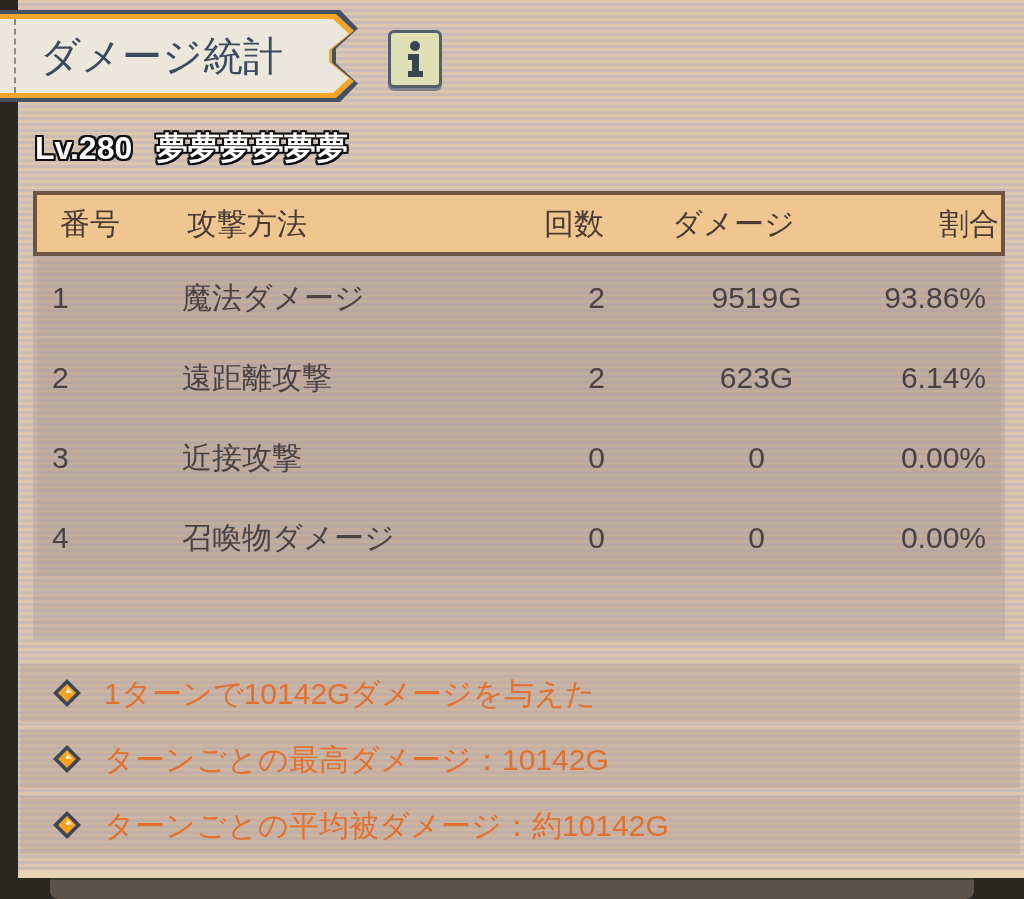  What do you see at coordinates (574, 224) in the screenshot?
I see `column-header: 回数` at bounding box center [574, 224].